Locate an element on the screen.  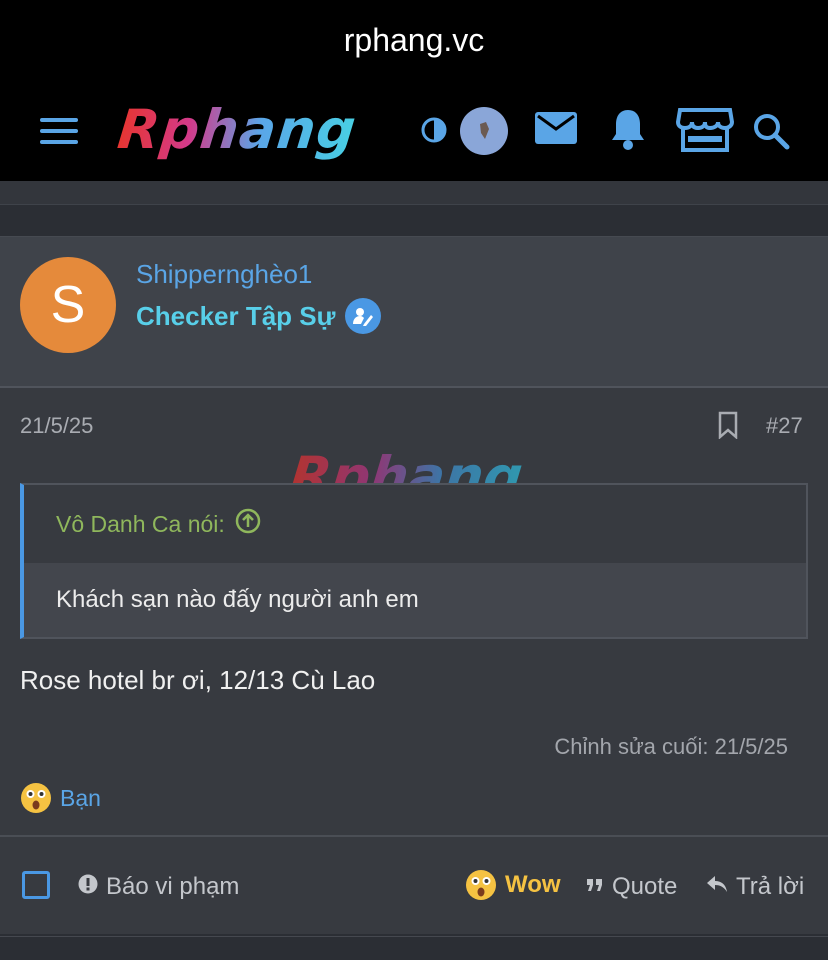
url-bar: rphang.vc is located at coordinates (414, 40).